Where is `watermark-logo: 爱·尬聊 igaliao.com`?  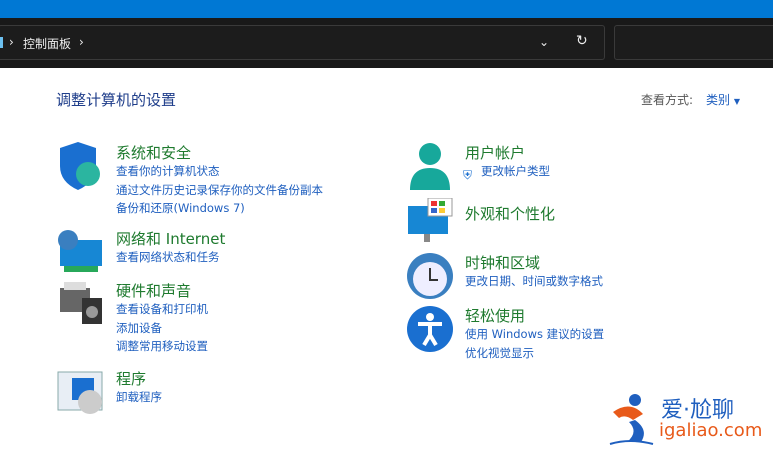
watermark-logo: 爱·尬聊 igaliao.com is located at coordinates (683, 421).